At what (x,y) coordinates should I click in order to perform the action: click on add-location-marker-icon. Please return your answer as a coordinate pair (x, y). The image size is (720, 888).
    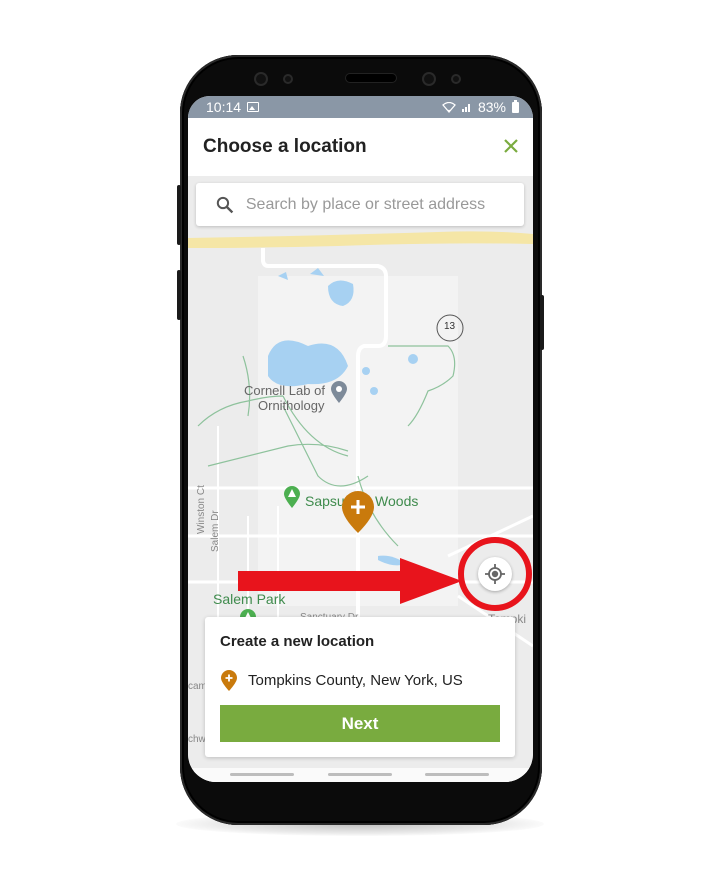
    Looking at the image, I should click on (358, 511).